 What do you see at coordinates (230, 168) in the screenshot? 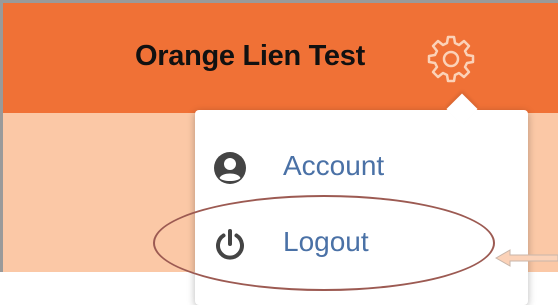
I see `user-circle-icon` at bounding box center [230, 168].